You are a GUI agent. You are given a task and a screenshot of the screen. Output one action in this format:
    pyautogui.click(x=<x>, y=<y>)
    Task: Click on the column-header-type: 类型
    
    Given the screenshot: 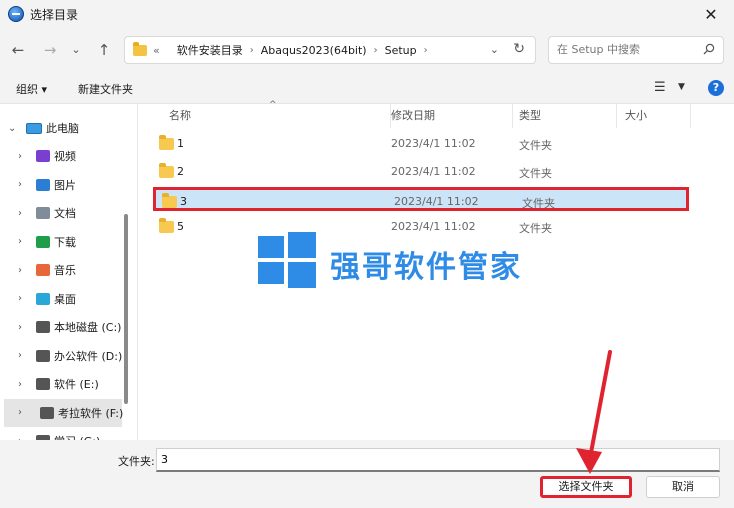 What is the action you would take?
    pyautogui.click(x=564, y=116)
    